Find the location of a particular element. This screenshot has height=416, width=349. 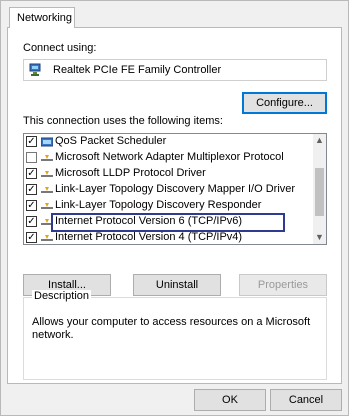

ok-button-label: OK is located at coordinates (230, 400).